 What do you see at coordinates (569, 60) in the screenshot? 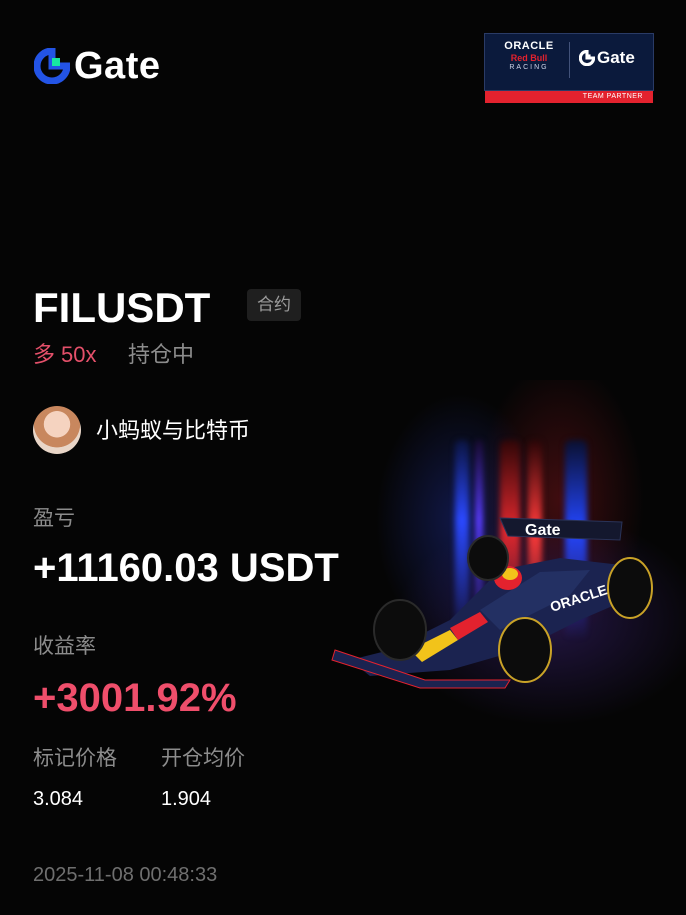
I see `partner-divider` at bounding box center [569, 60].